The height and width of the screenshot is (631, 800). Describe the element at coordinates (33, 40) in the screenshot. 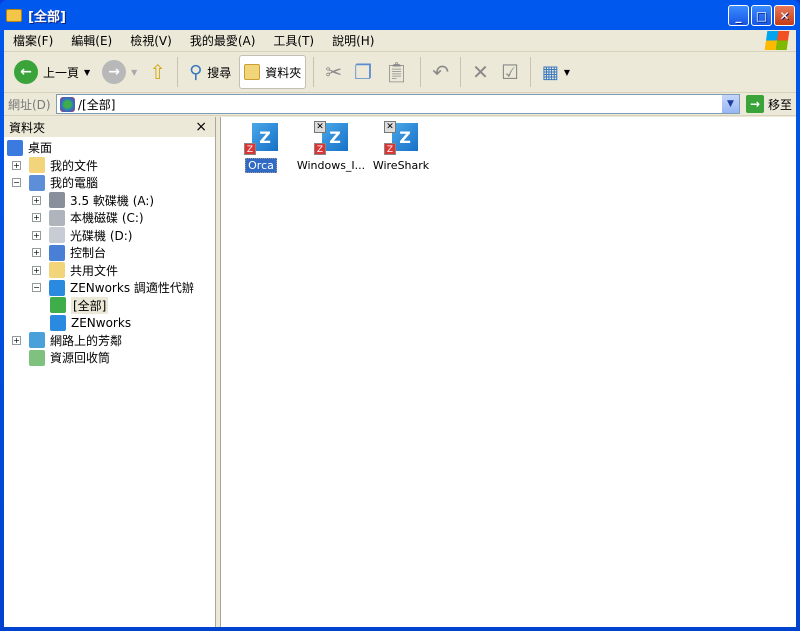

I see `menu-file: 檔案(F)` at that location.